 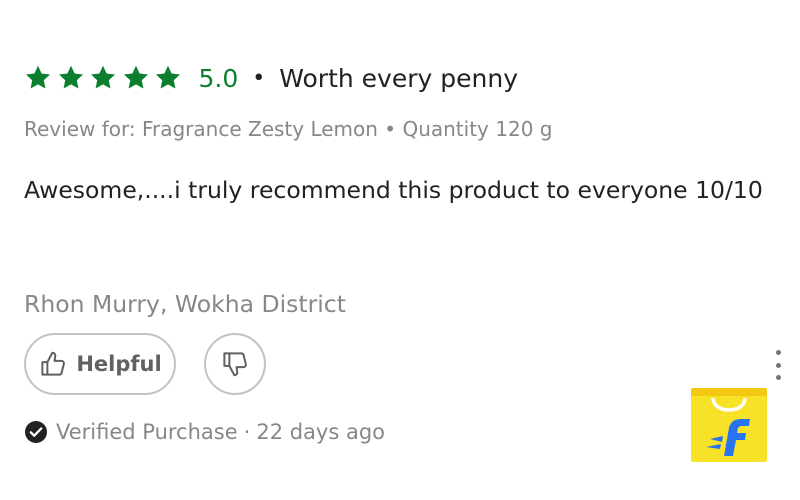 I want to click on more-options-button, so click(x=778, y=365).